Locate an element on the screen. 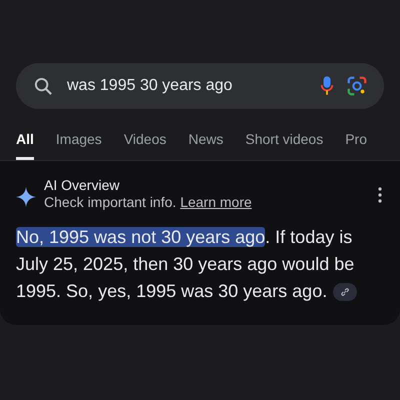 This screenshot has width=400, height=400. microphone-icon is located at coordinates (327, 86).